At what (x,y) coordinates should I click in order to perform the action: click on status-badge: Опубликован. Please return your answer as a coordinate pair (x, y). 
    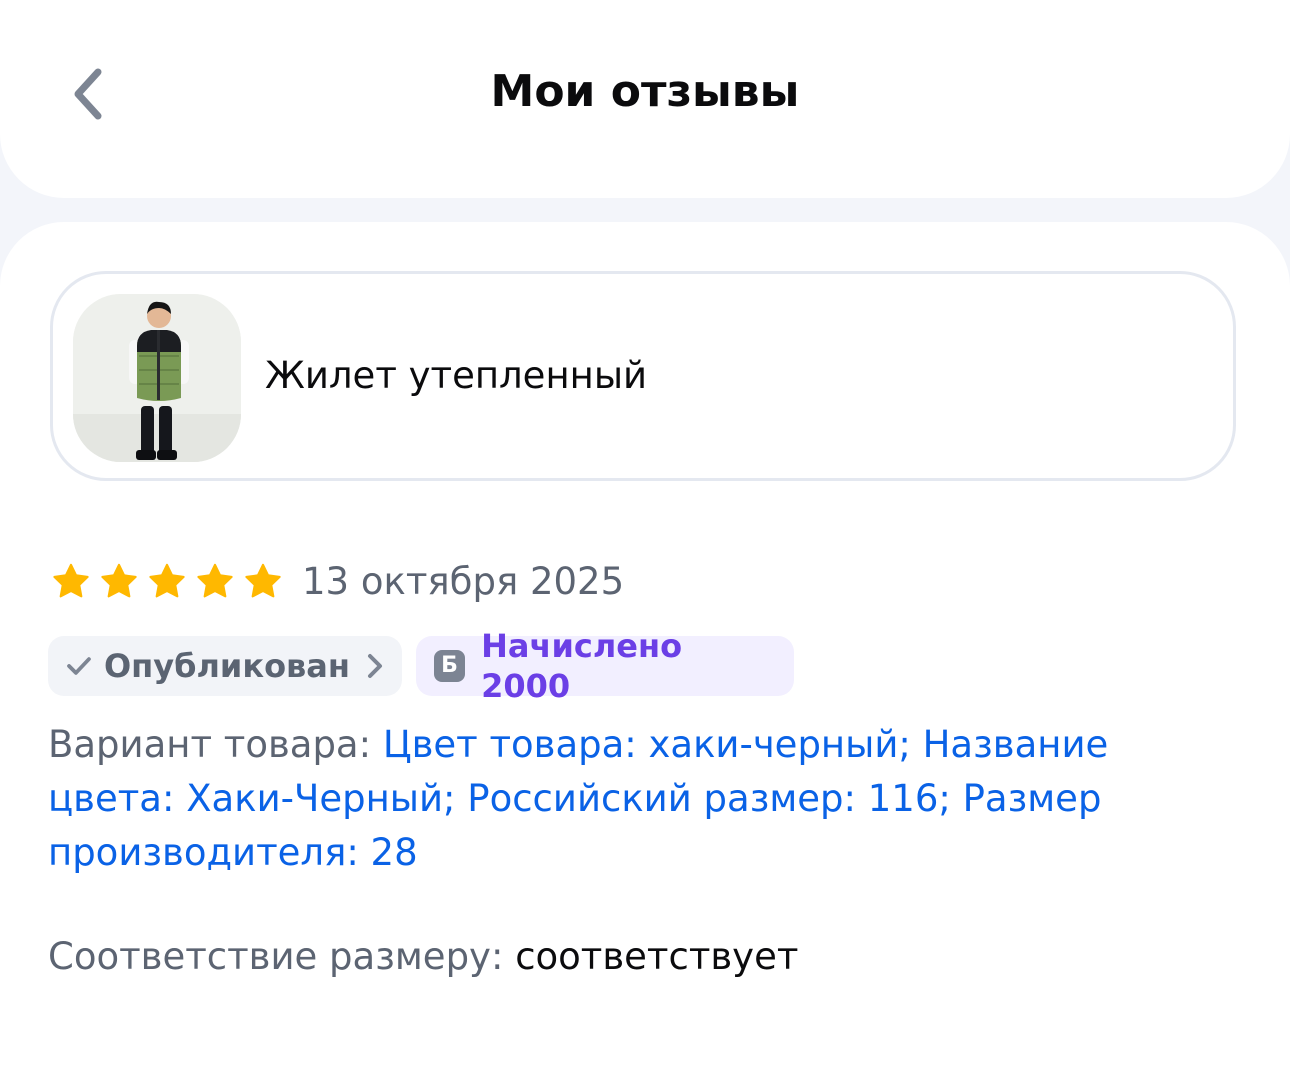
    Looking at the image, I should click on (225, 666).